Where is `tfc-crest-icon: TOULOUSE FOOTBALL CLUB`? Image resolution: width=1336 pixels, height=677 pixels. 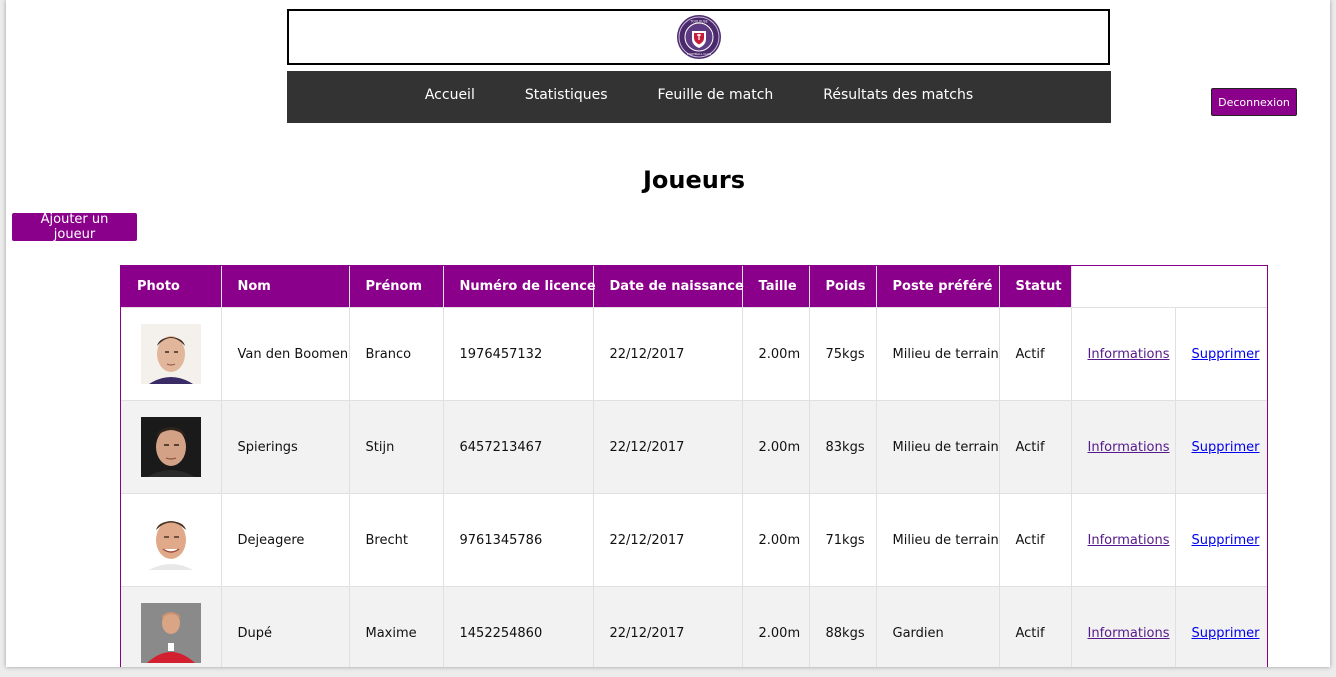
tfc-crest-icon: TOULOUSE FOOTBALL CLUB is located at coordinates (699, 37).